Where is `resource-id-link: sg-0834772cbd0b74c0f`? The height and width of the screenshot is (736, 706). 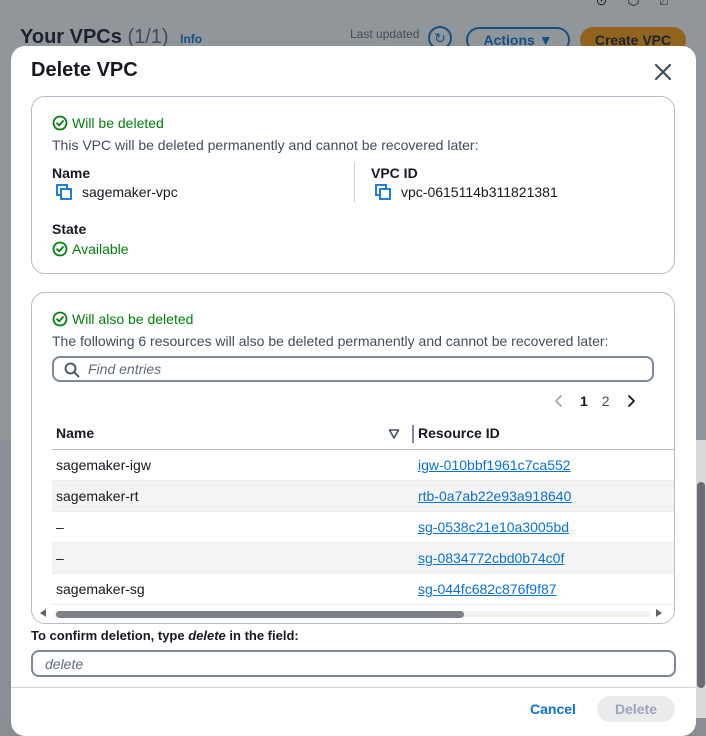 resource-id-link: sg-0834772cbd0b74c0f is located at coordinates (491, 558).